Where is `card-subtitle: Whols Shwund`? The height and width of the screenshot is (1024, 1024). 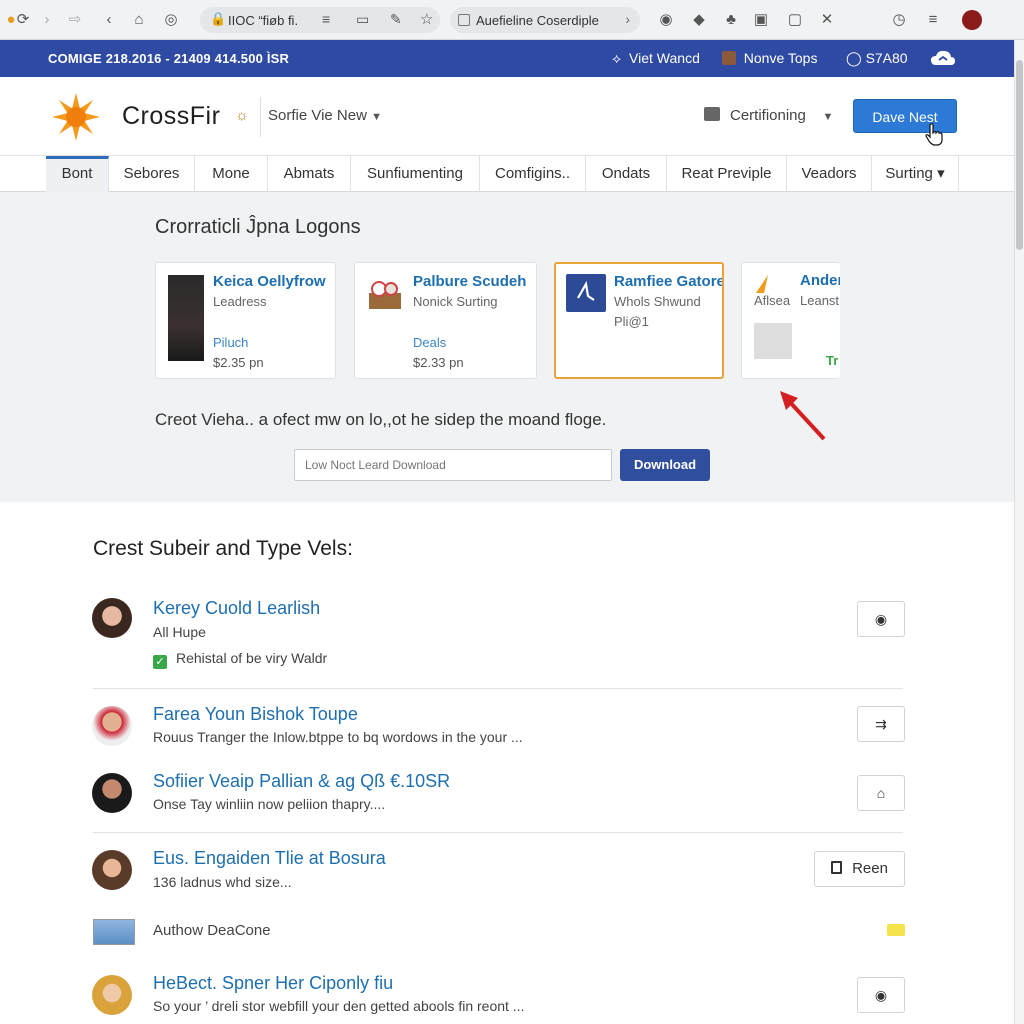
card-subtitle: Whols Shwund is located at coordinates (657, 301).